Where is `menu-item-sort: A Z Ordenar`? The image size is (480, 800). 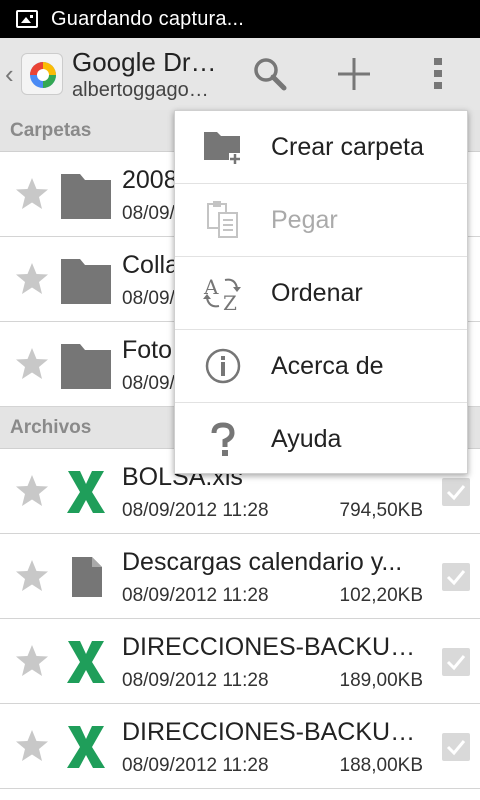
menu-item-sort: A Z Ordenar is located at coordinates (321, 293).